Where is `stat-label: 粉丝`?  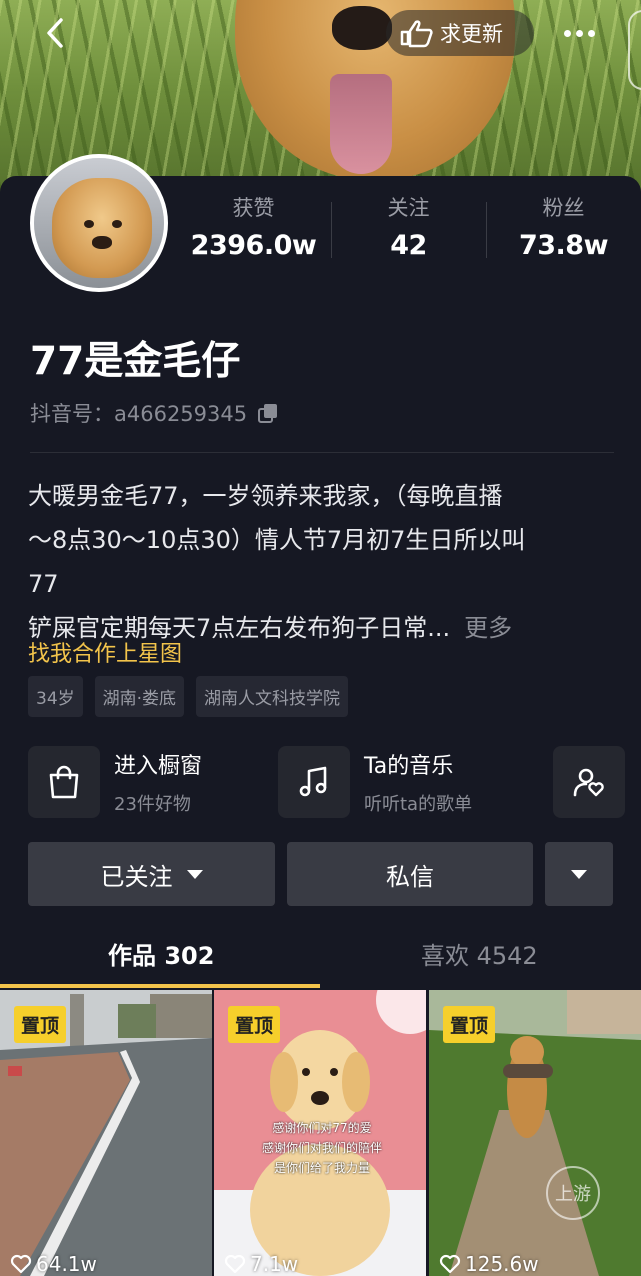 stat-label: 粉丝 is located at coordinates (563, 208).